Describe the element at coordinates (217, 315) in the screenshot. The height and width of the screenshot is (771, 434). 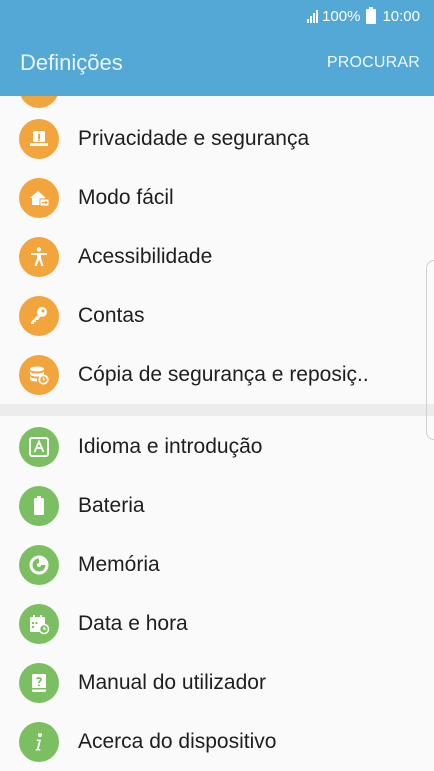
I see `settings-item-accounts: Contas` at that location.